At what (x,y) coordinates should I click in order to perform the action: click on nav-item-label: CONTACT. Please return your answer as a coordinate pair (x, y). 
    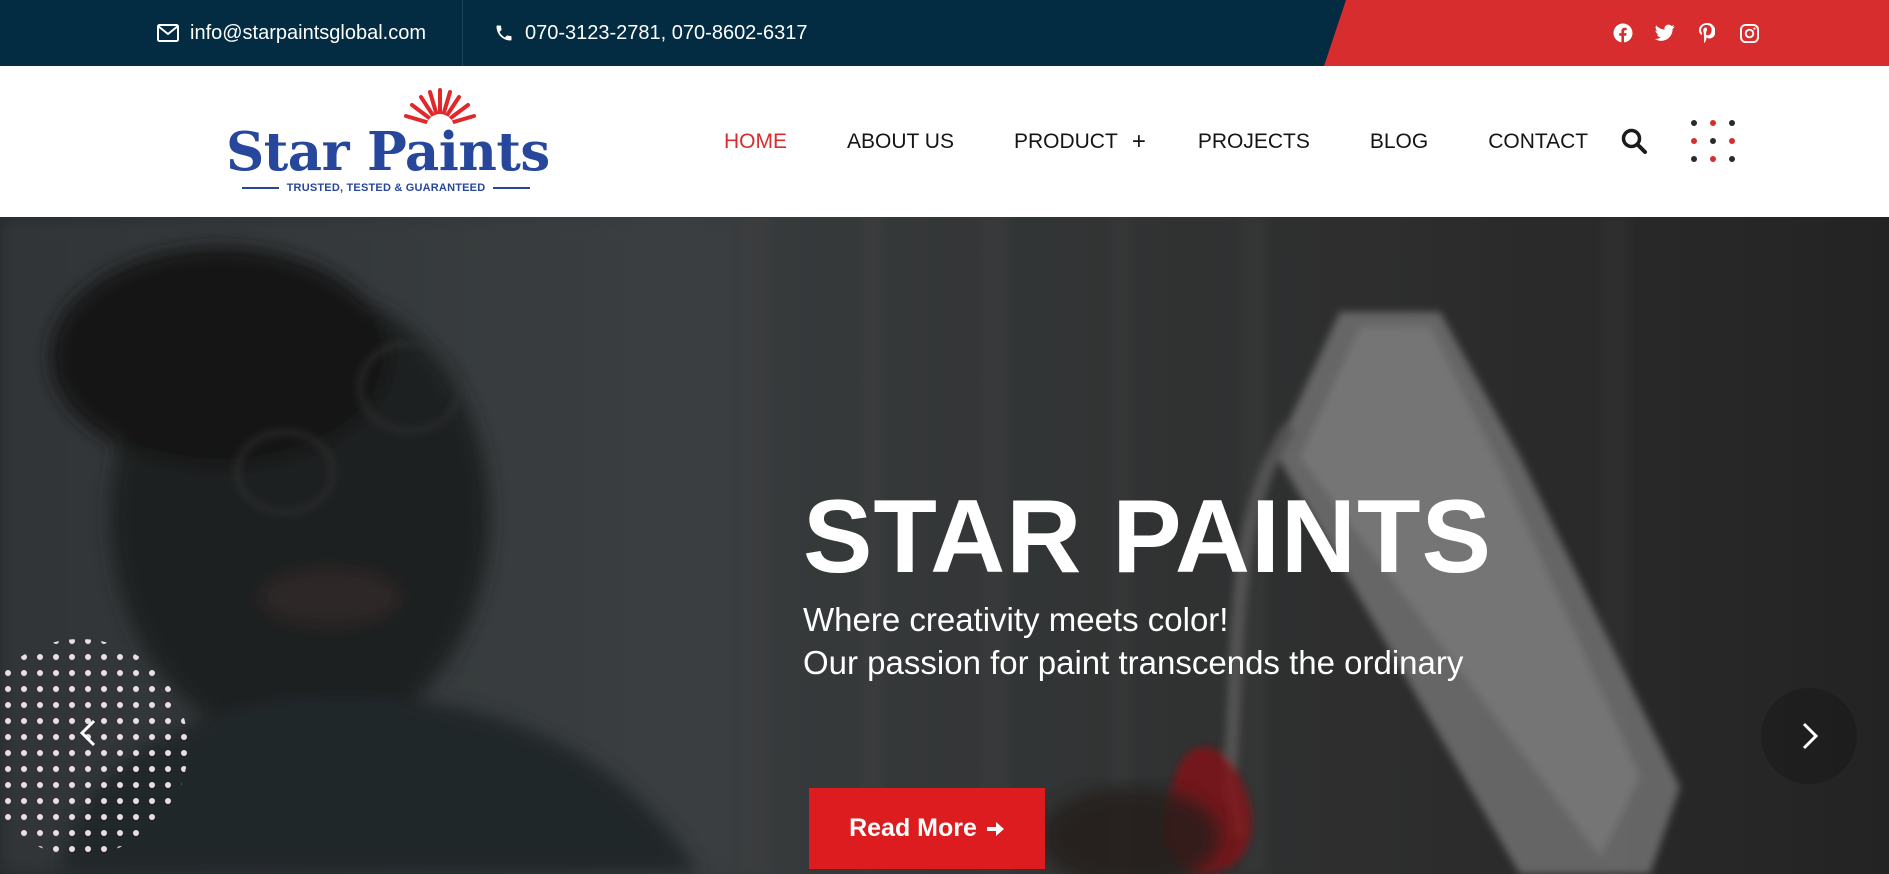
    Looking at the image, I should click on (1538, 141).